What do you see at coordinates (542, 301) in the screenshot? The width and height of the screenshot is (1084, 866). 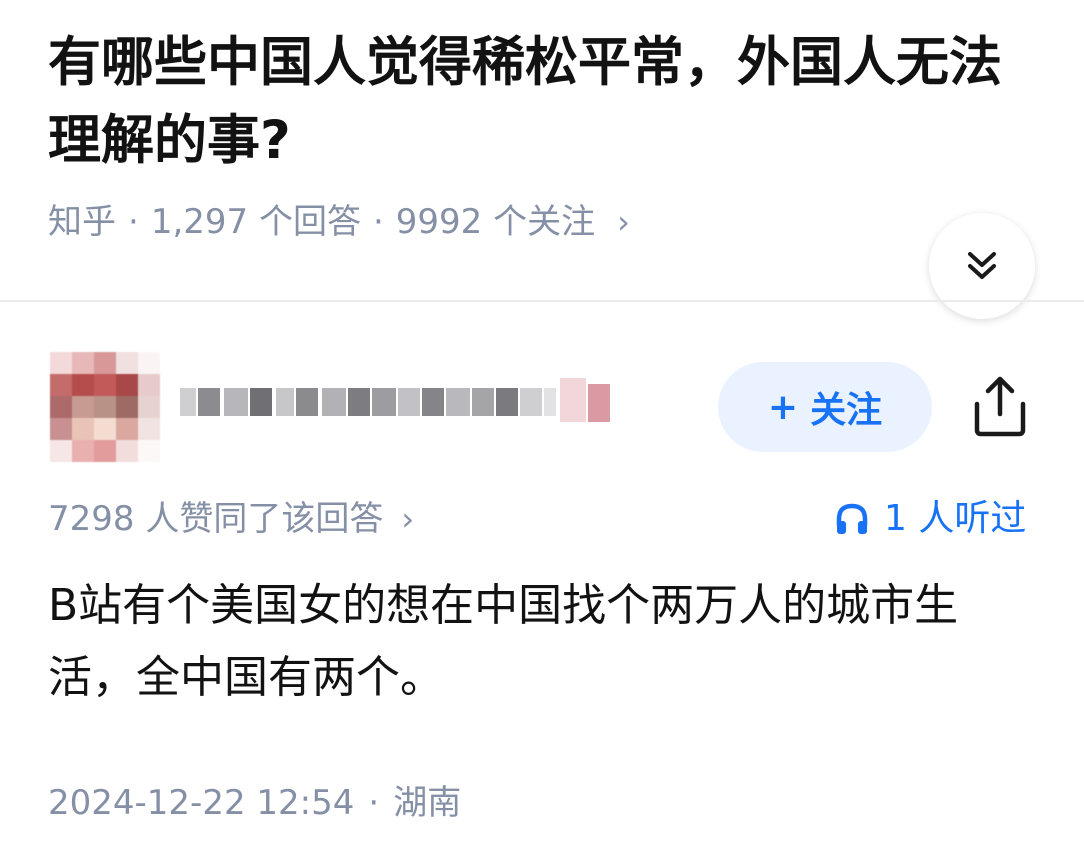 I see `divider` at bounding box center [542, 301].